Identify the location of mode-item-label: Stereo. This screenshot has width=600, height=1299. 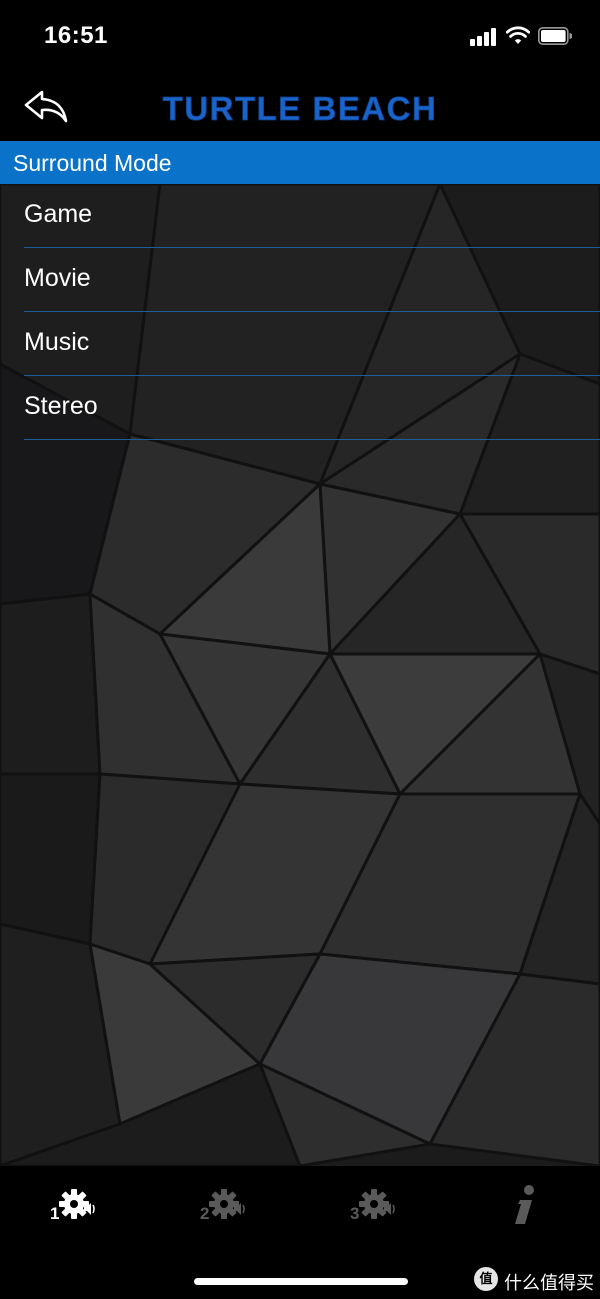
(61, 406).